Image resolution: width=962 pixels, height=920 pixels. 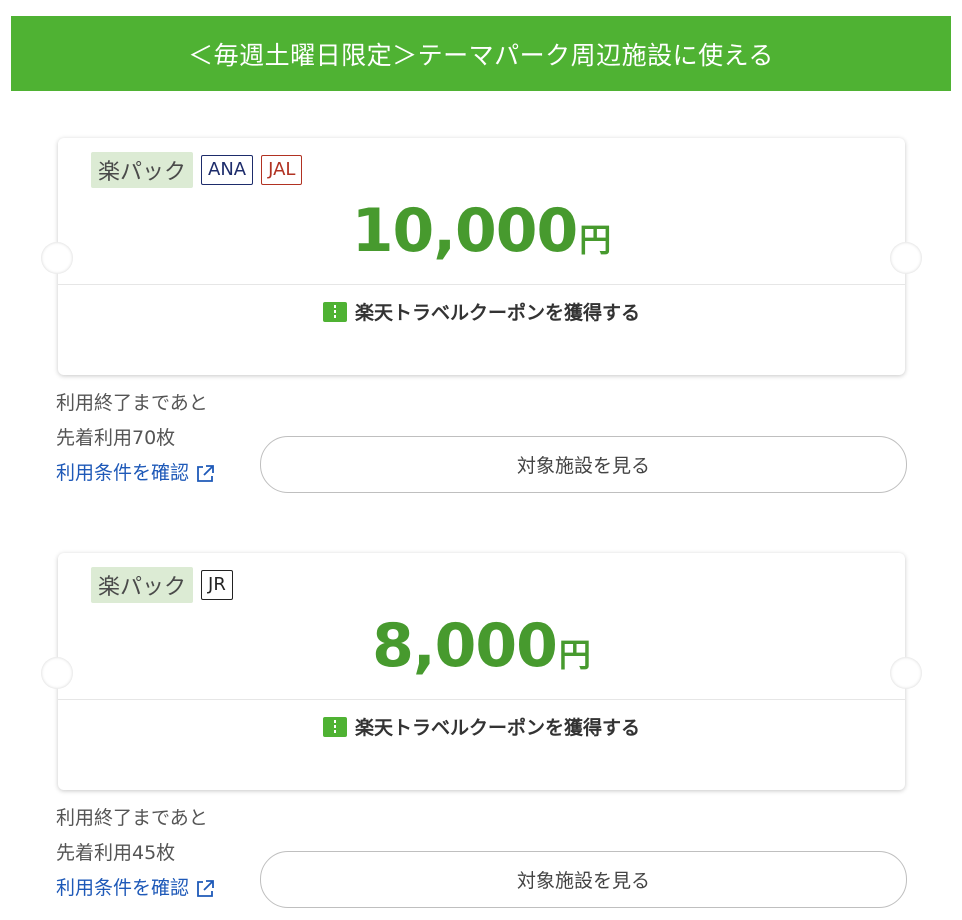 I want to click on rail-tag-jr: JR, so click(x=217, y=585).